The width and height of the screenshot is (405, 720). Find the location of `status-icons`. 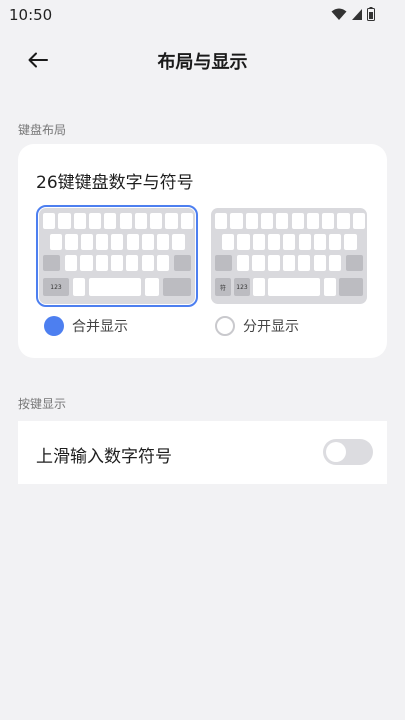

status-icons is located at coordinates (353, 14).